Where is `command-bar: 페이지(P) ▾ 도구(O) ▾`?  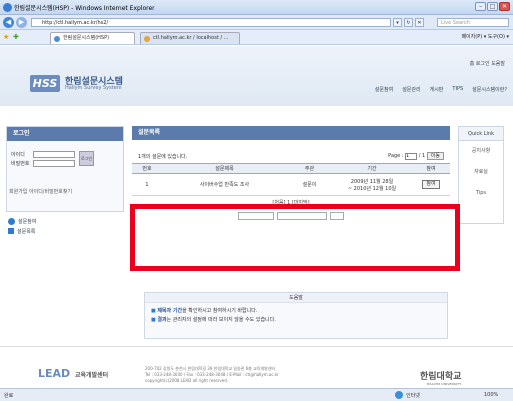
command-bar: 페이지(P) ▾ 도구(O) ▾ is located at coordinates (485, 36).